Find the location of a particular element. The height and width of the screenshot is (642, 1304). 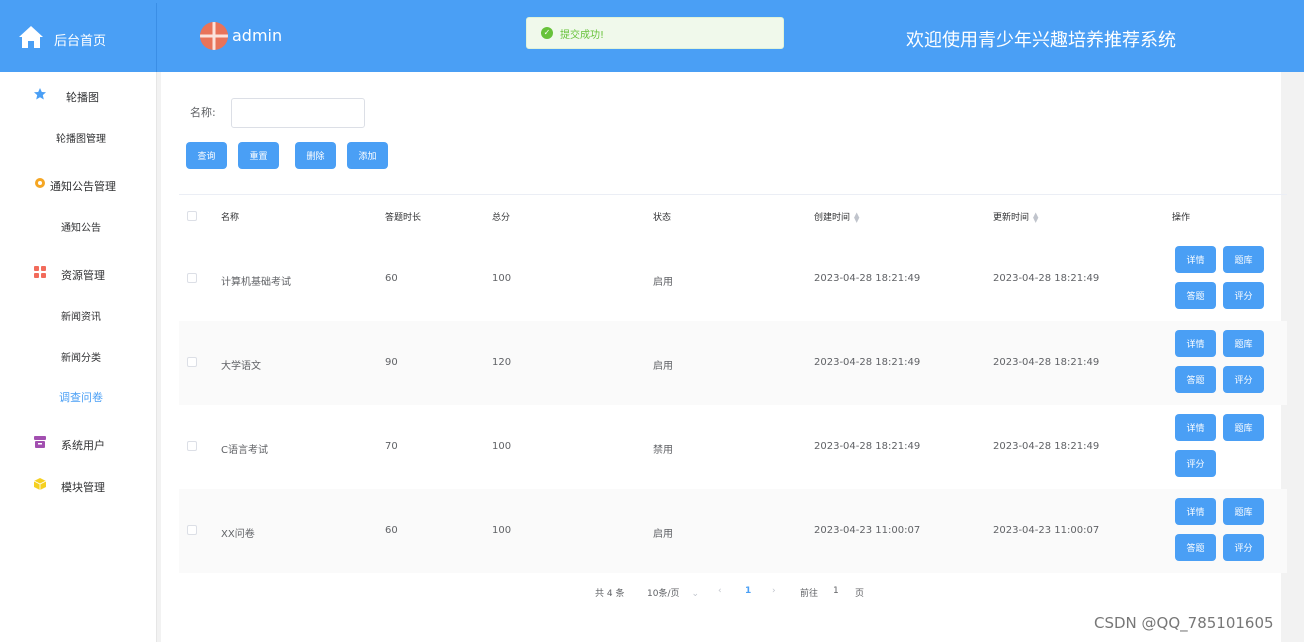

chevron-down-icon: ⌄ is located at coordinates (695, 594).